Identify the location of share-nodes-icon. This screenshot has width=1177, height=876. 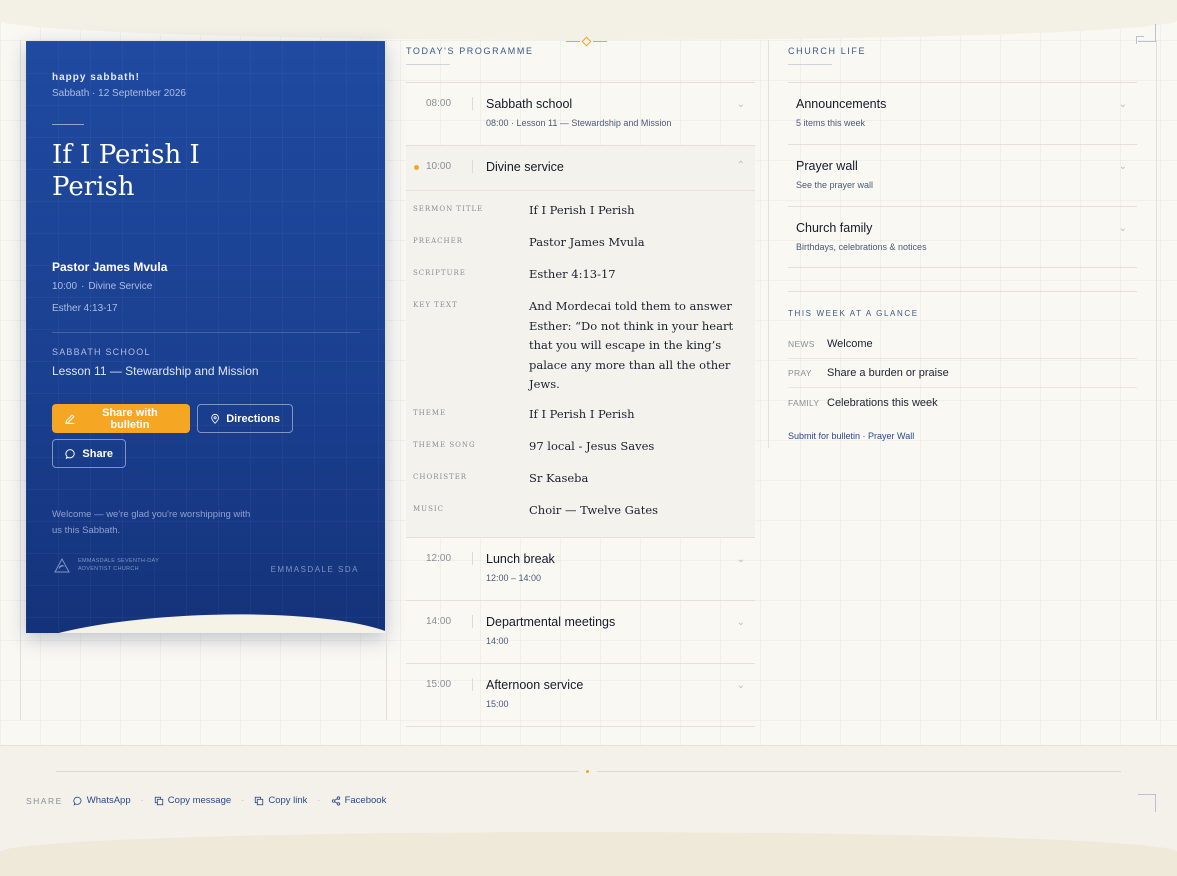
(335, 800).